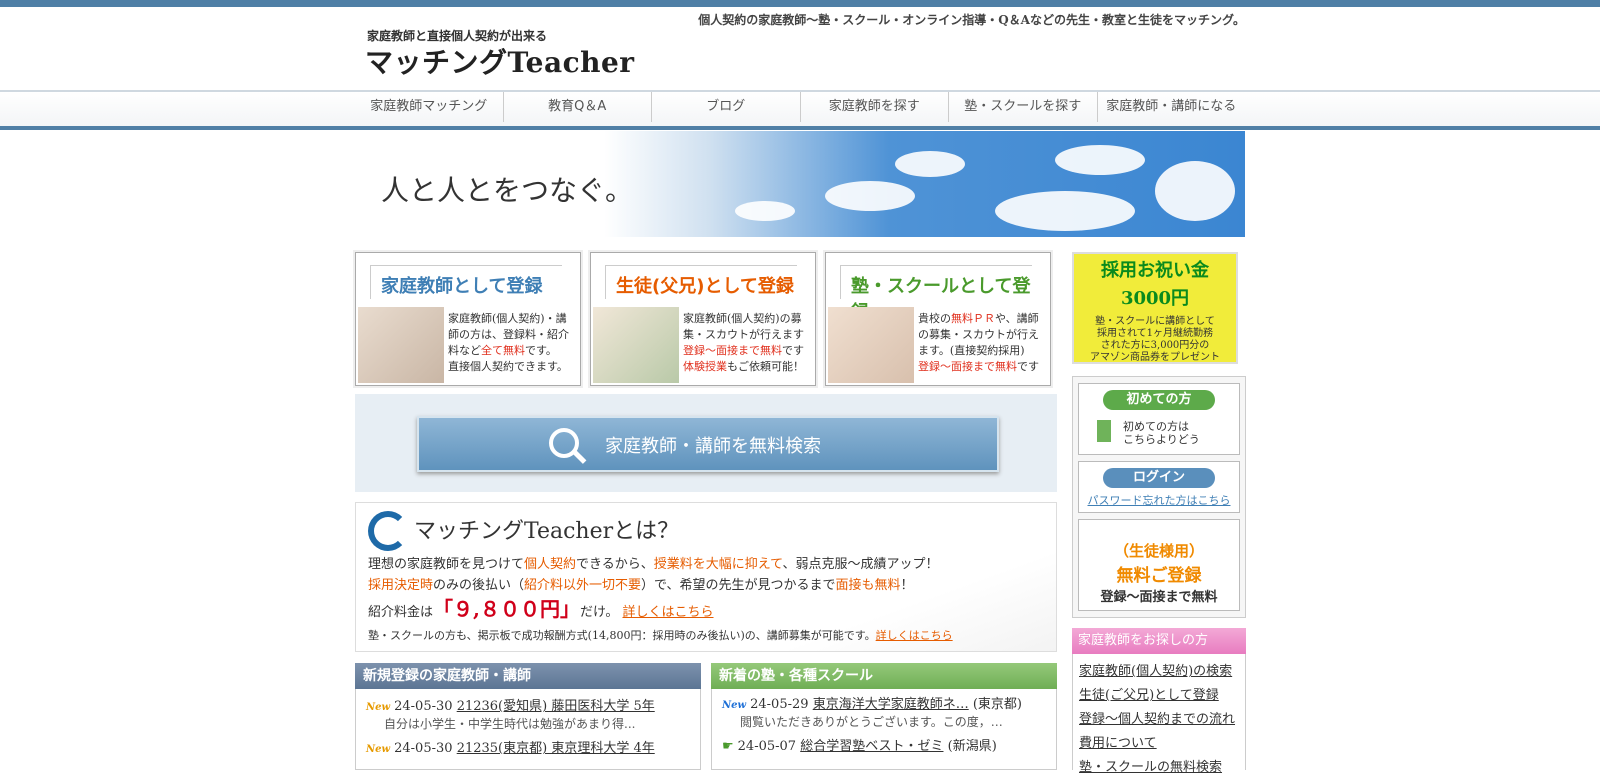  What do you see at coordinates (506, 609) in the screenshot?
I see `price-text: 「９,８００円」` at bounding box center [506, 609].